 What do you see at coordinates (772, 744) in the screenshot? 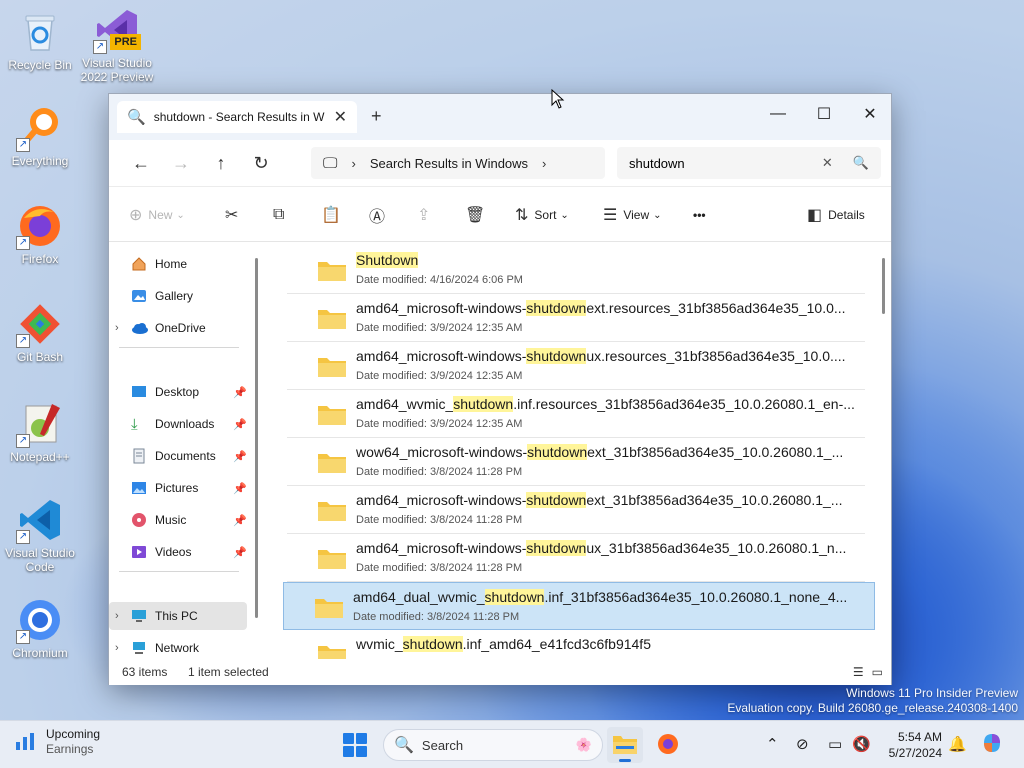
I see `show-hidden-icons-chevron-icon: ⌃` at bounding box center [772, 744].